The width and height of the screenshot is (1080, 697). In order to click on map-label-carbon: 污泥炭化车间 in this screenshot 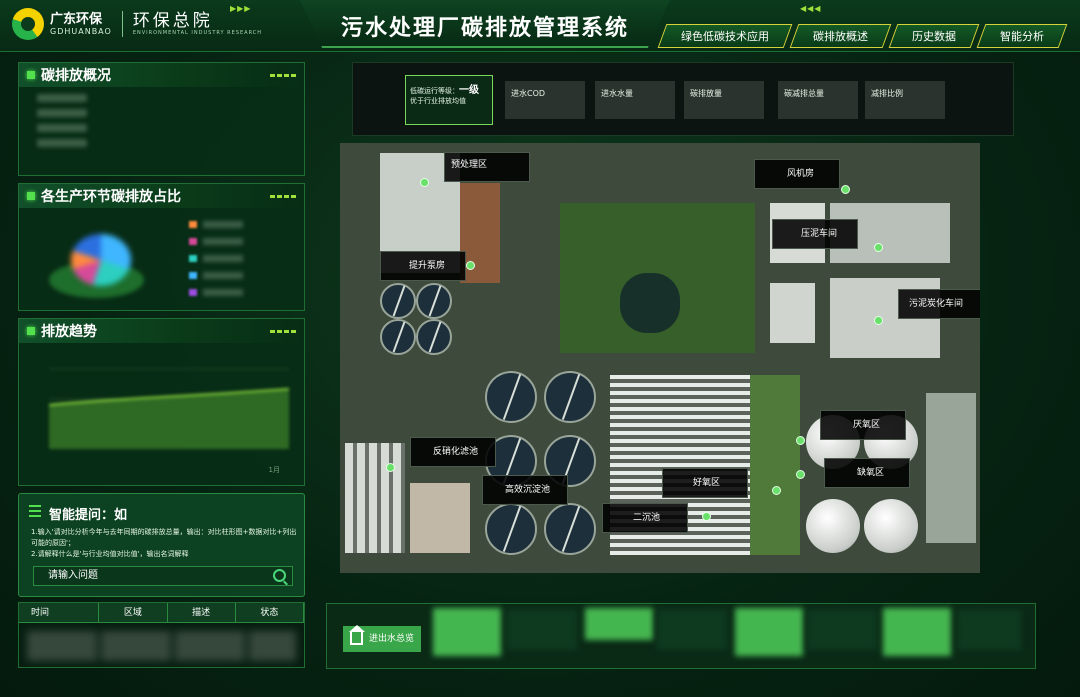, I will do `click(939, 304)`.